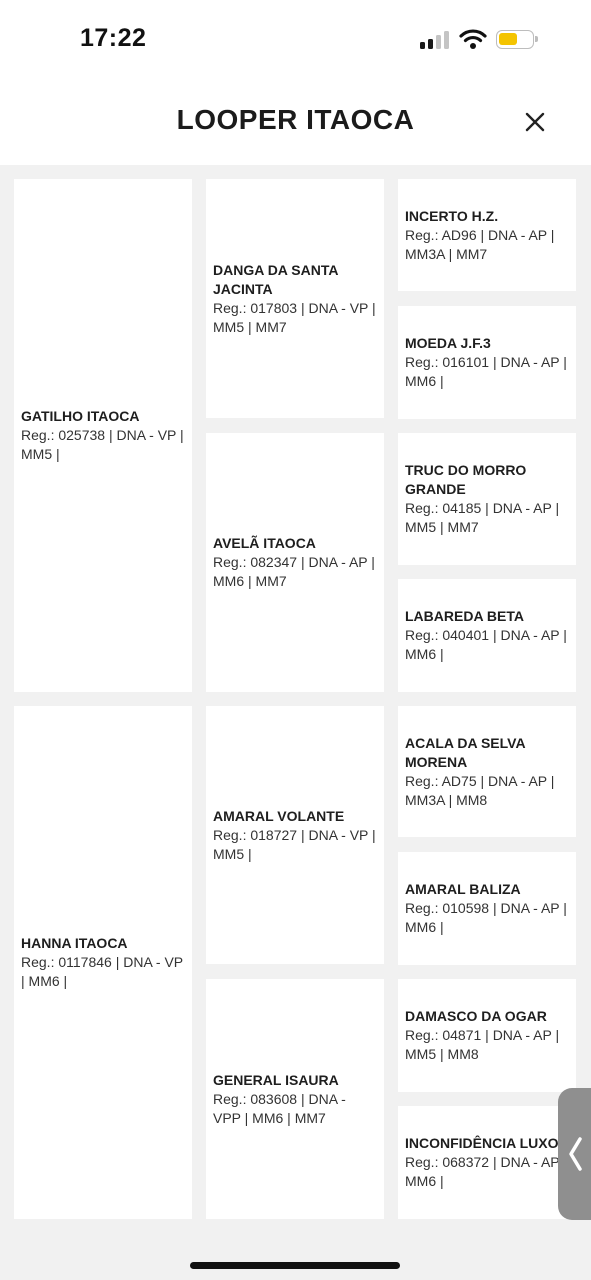 Image resolution: width=591 pixels, height=1280 pixels. I want to click on horse-name: TRUC DO MORRO GRANDE, so click(466, 479).